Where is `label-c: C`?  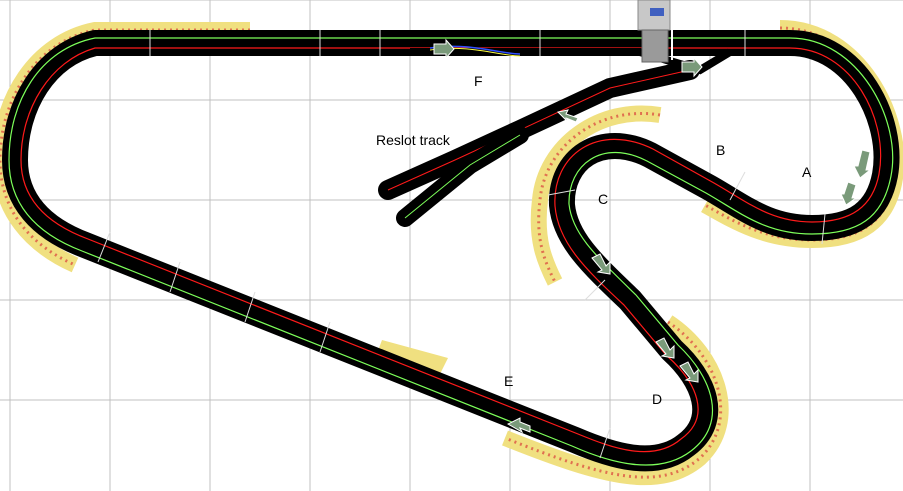
label-c: C is located at coordinates (603, 199).